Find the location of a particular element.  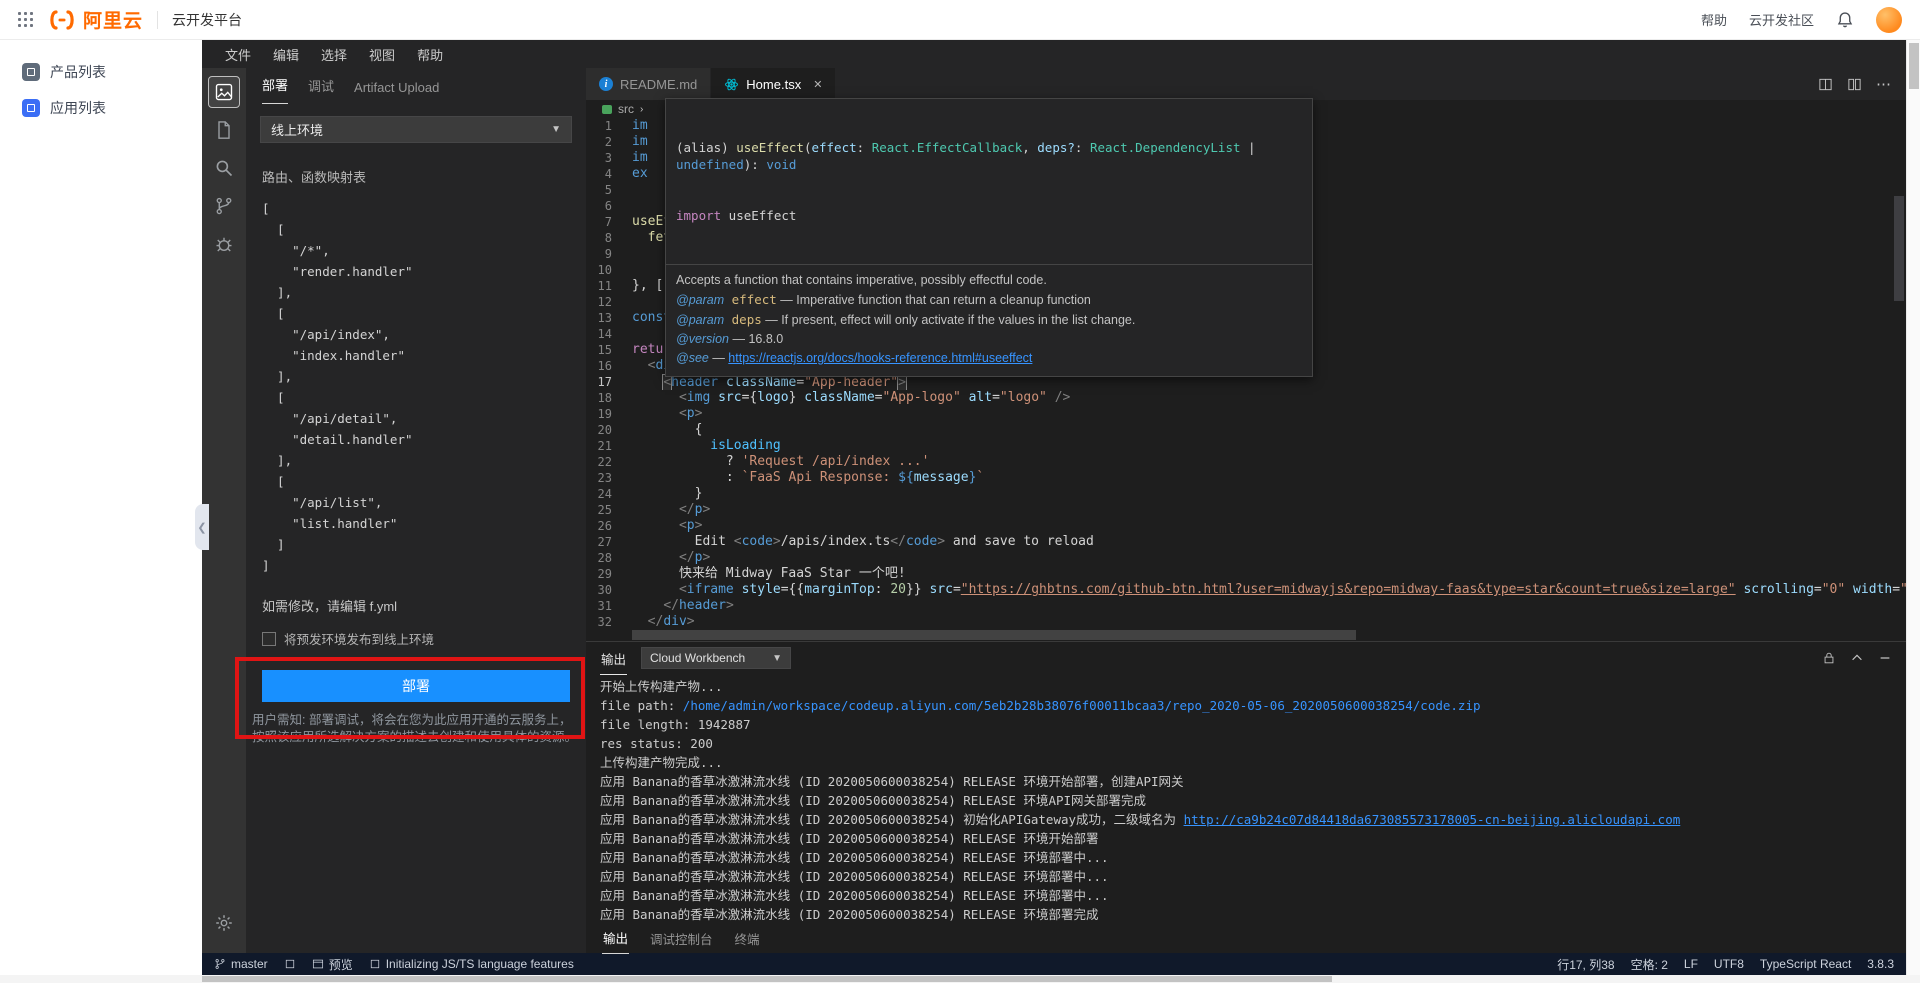

lock-scroll-icon is located at coordinates (1829, 658).